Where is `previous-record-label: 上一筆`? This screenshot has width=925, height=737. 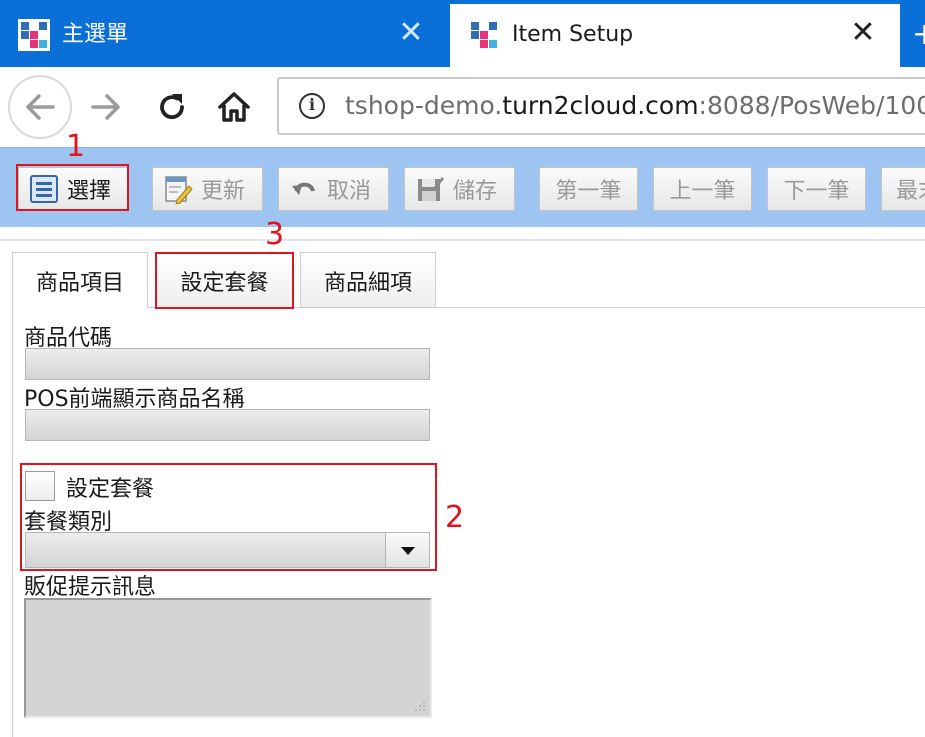
previous-record-label: 上一筆 is located at coordinates (702, 191).